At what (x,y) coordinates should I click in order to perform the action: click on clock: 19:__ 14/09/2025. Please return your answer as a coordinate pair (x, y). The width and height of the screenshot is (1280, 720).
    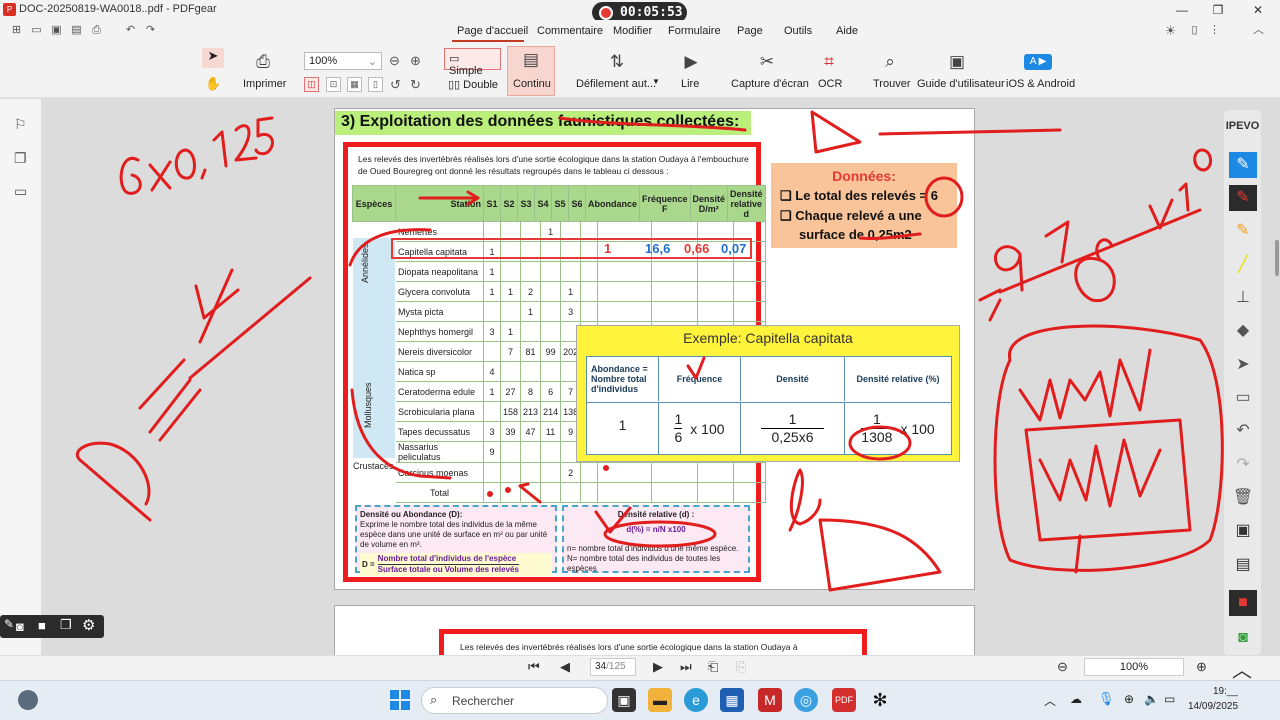
    Looking at the image, I should click on (1213, 699).